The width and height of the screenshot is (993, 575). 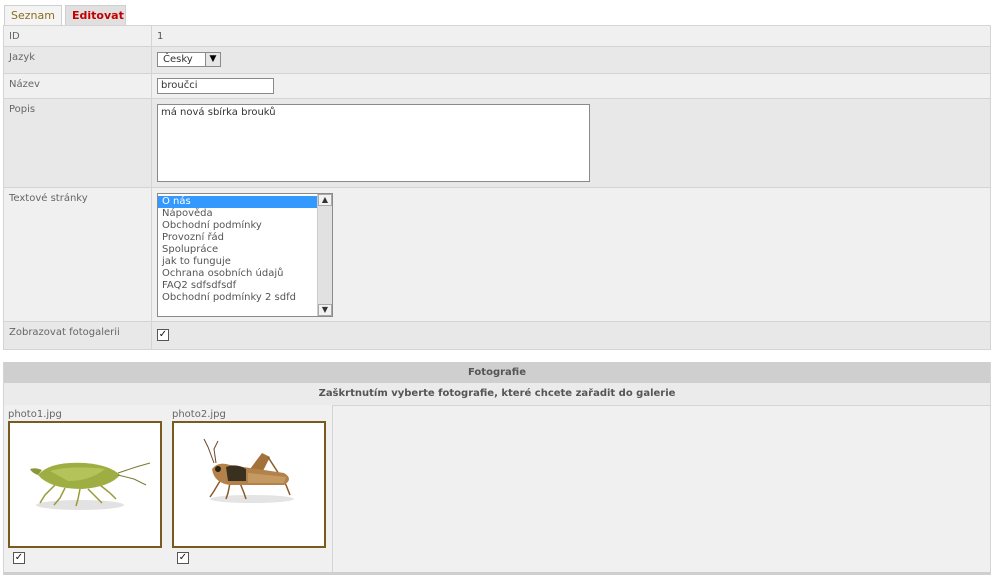 I want to click on description-label: Popis, so click(x=77, y=143).